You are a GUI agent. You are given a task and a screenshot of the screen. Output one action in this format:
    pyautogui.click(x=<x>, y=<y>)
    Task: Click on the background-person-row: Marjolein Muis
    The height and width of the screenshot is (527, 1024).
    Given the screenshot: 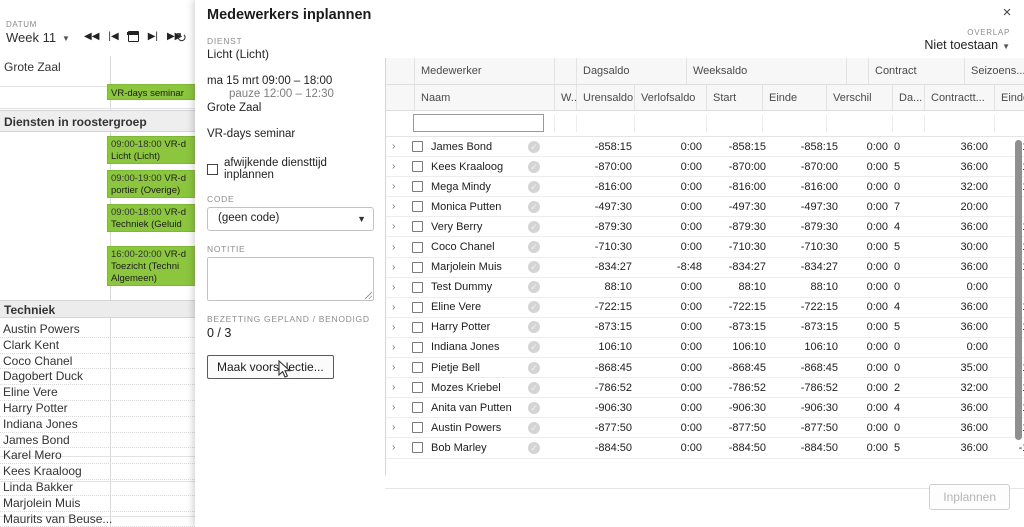 What is the action you would take?
    pyautogui.click(x=97, y=504)
    